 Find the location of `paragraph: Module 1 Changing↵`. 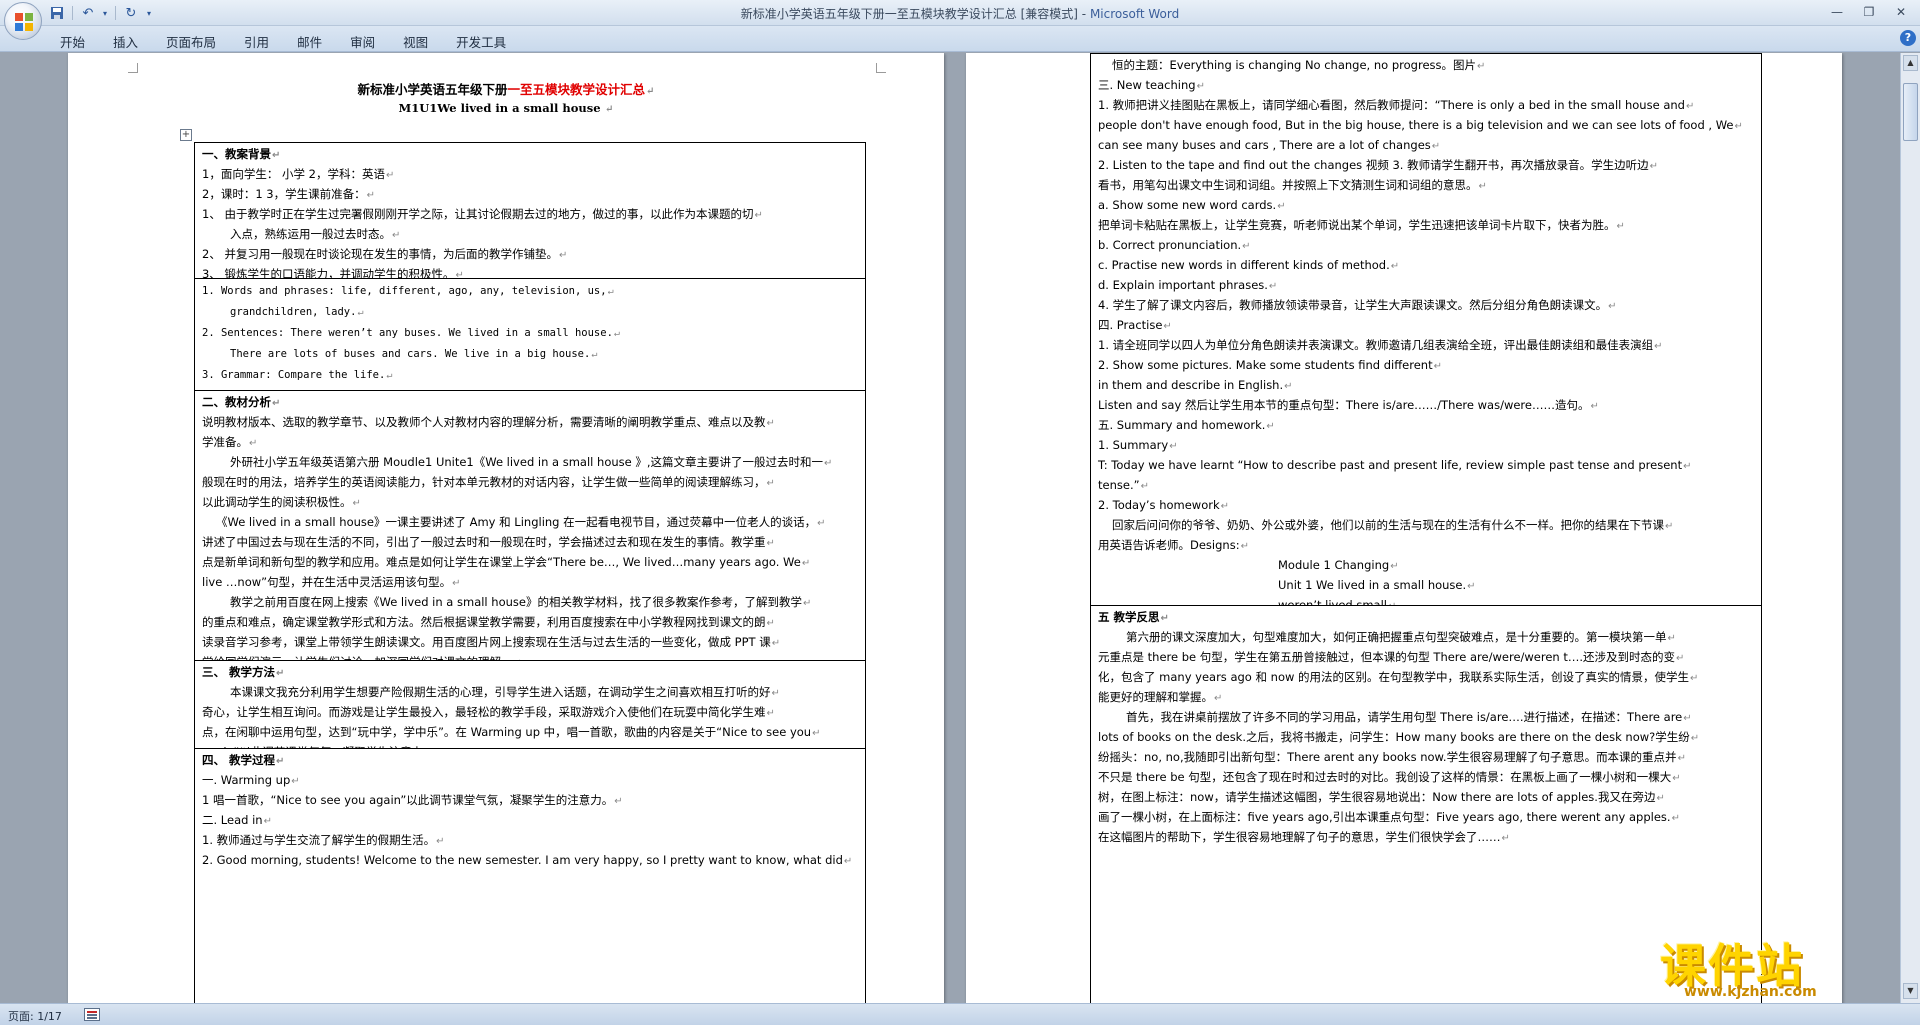

paragraph: Module 1 Changing↵ is located at coordinates (1338, 565).